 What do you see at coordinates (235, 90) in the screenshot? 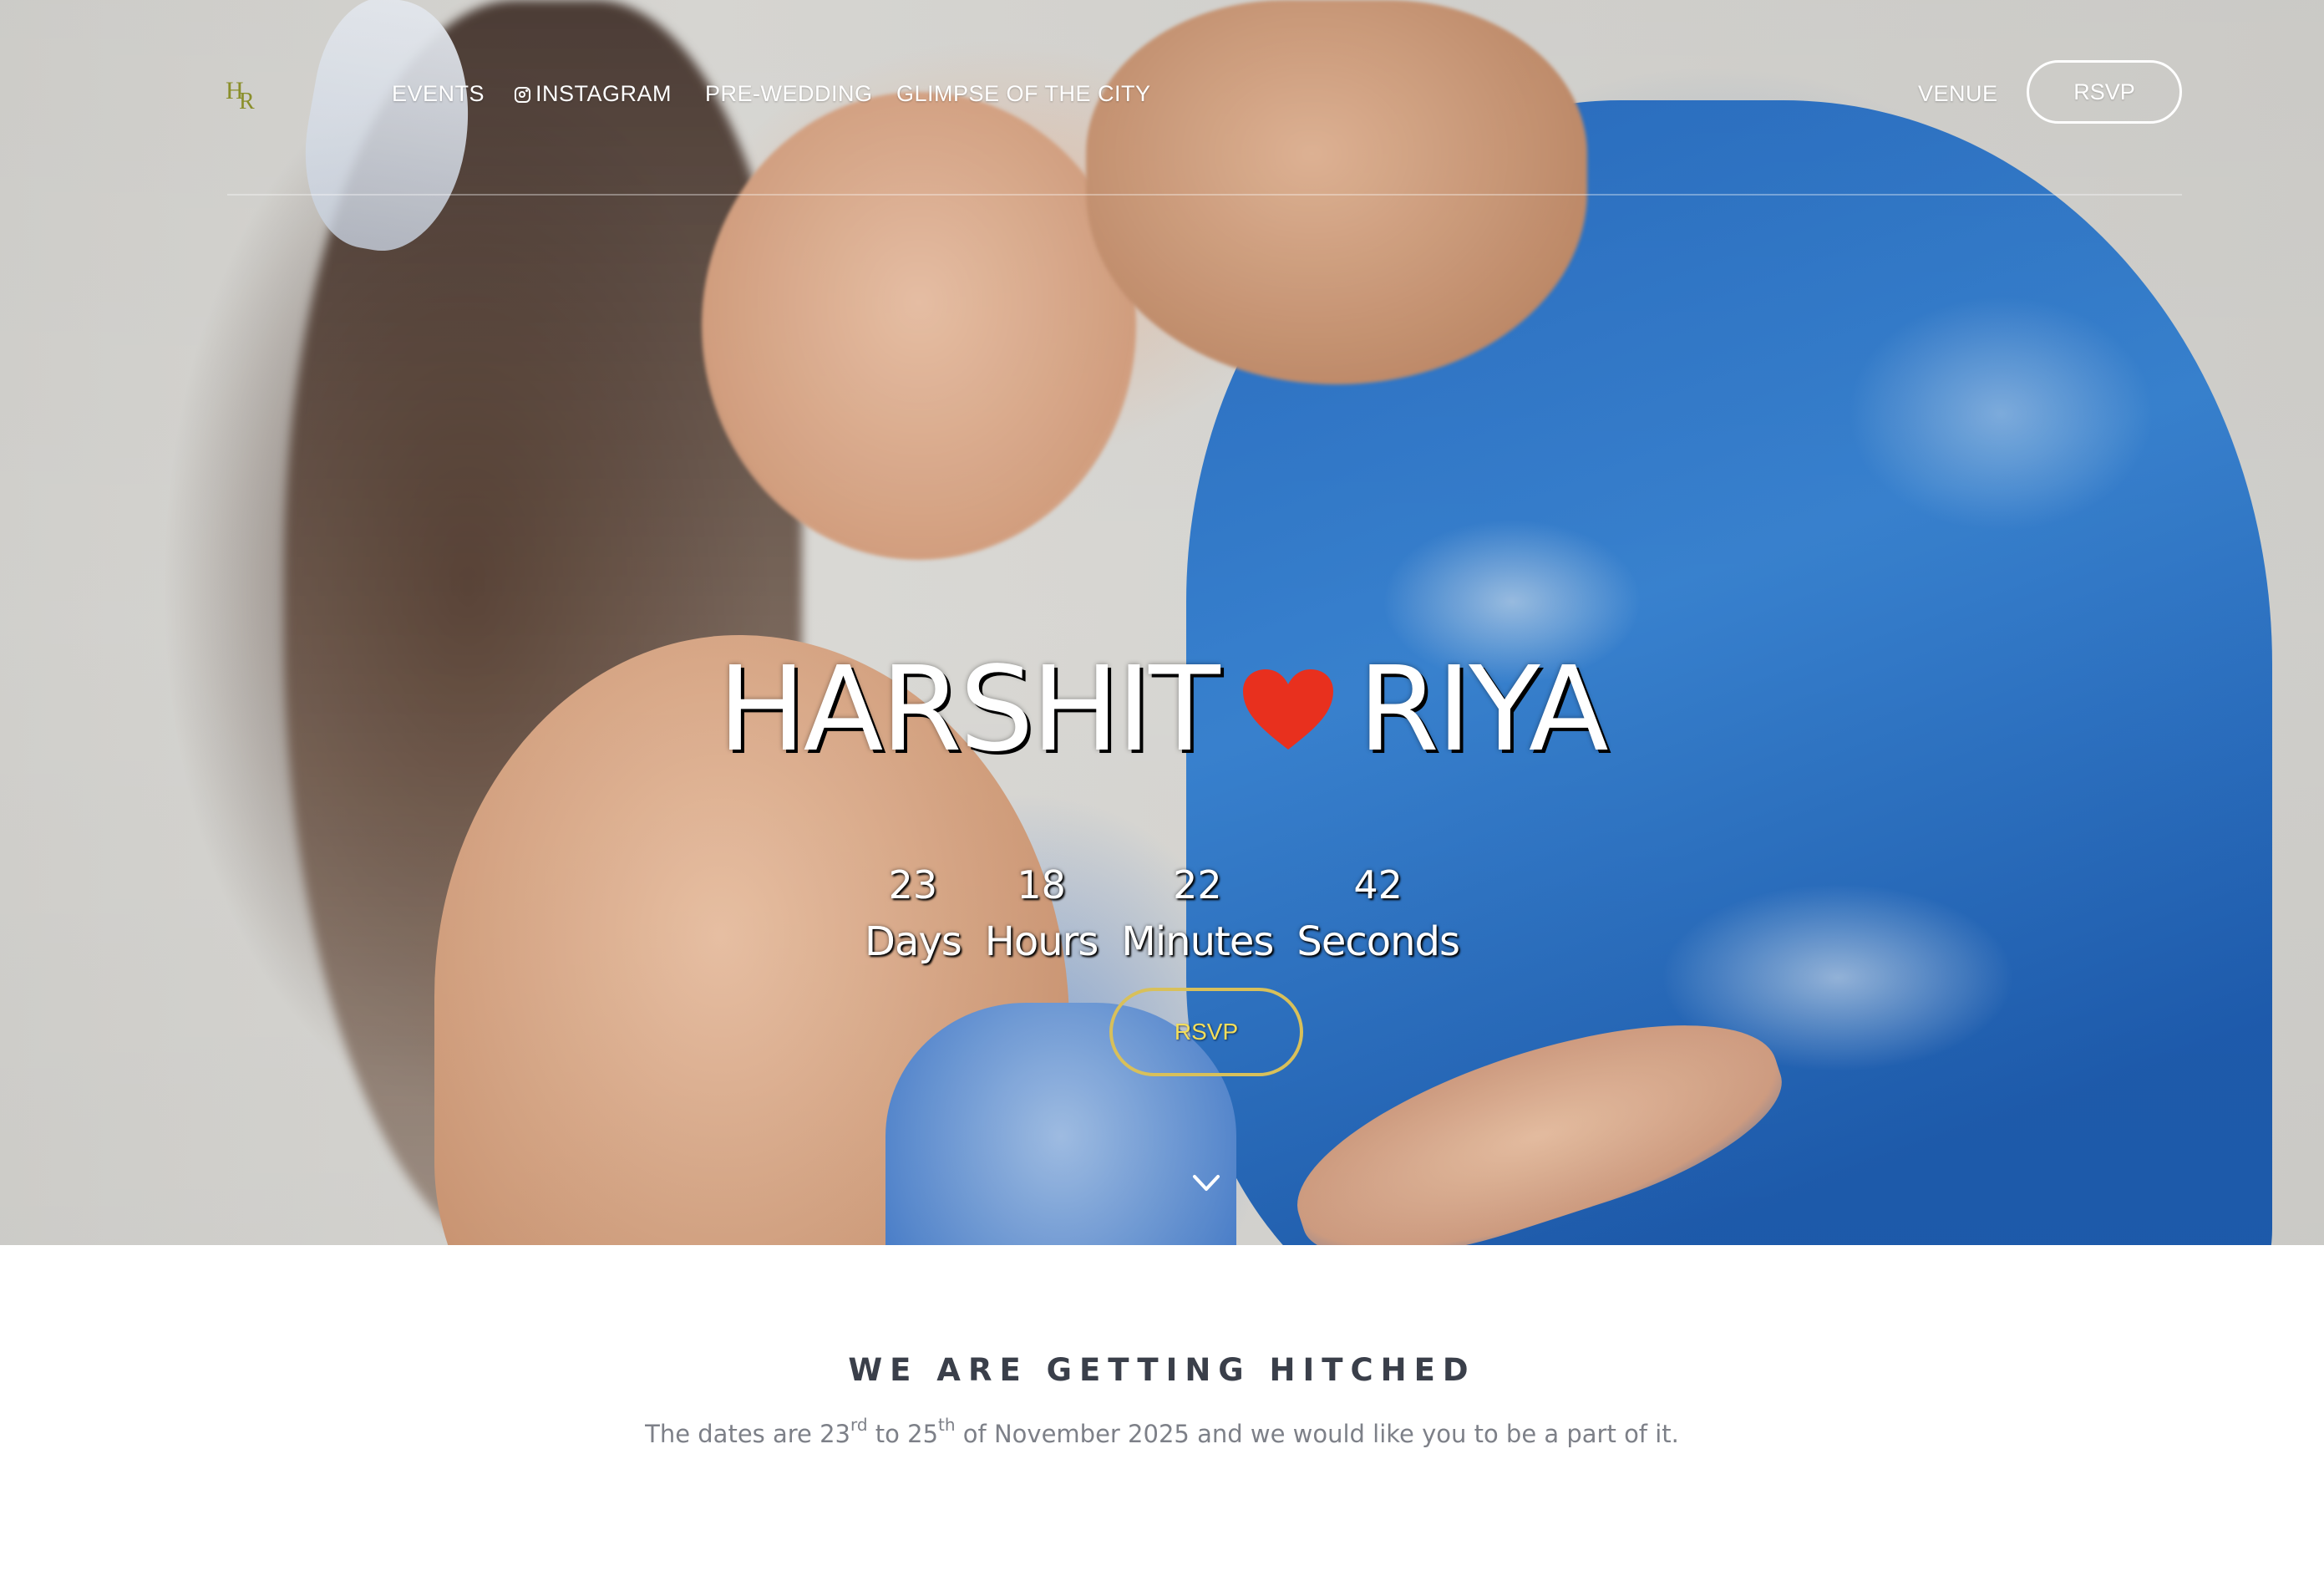
I see `logo-letter-h: H` at bounding box center [235, 90].